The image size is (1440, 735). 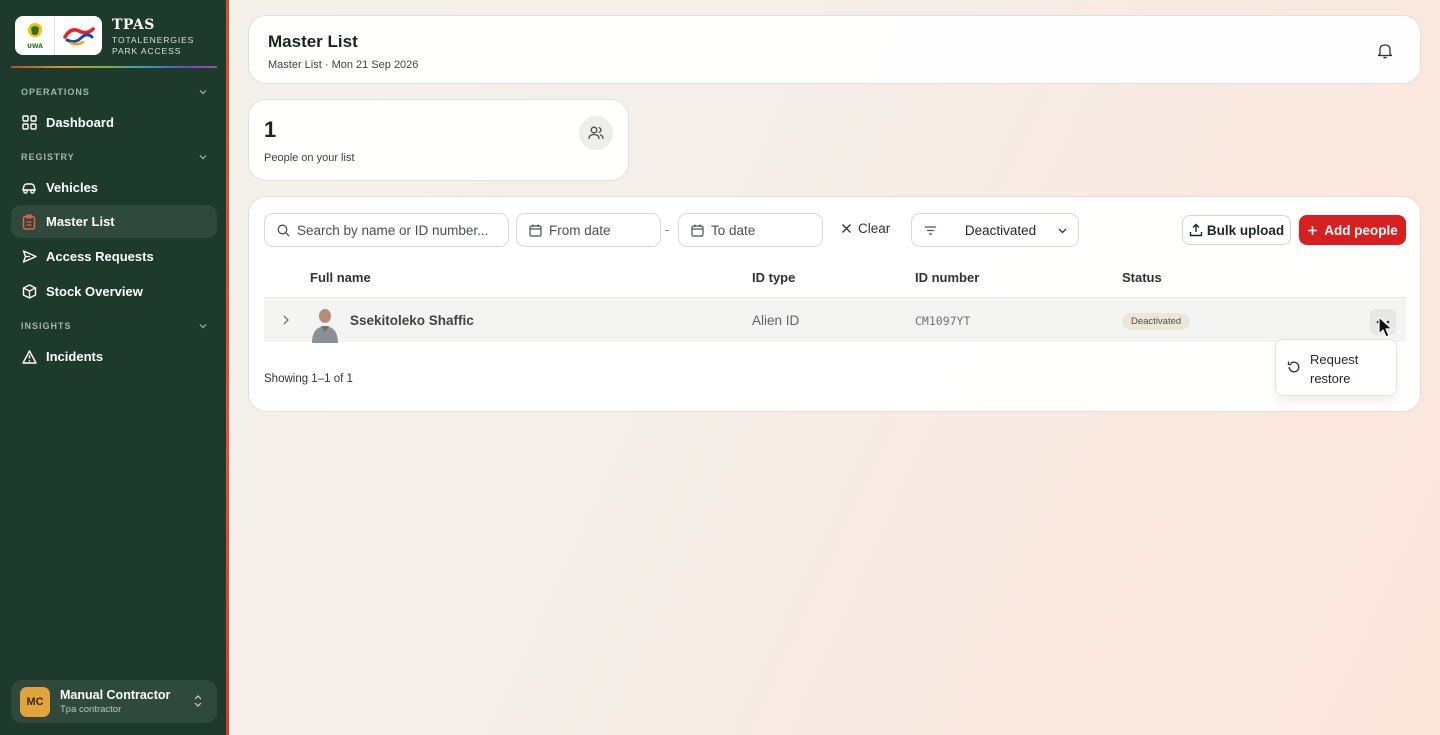 What do you see at coordinates (29, 123) in the screenshot?
I see `dashboard-grid-icon` at bounding box center [29, 123].